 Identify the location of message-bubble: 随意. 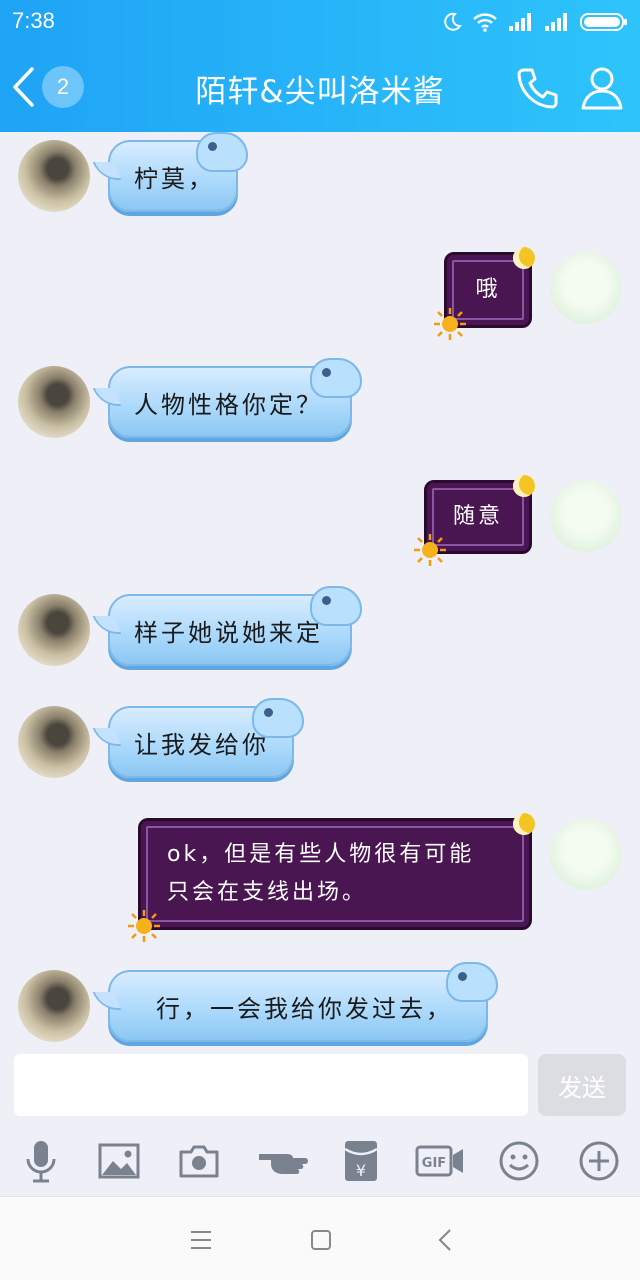
(474, 520).